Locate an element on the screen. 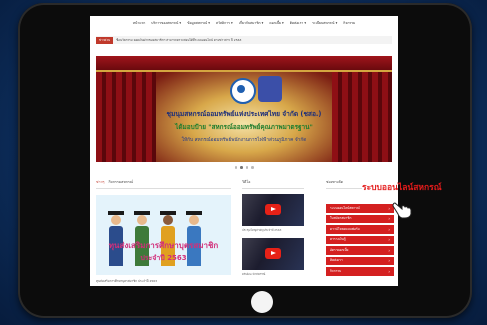 This screenshot has height=325, width=487. scholarship-year: ประจำปี 2563 is located at coordinates (163, 258).